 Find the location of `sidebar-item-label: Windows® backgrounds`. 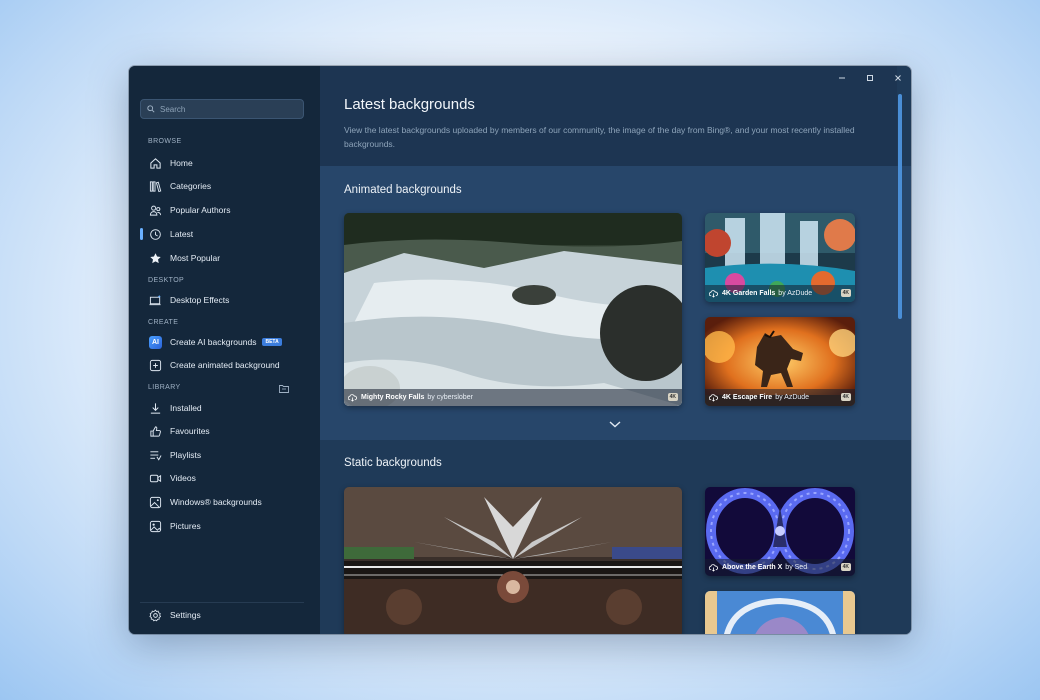

sidebar-item-label: Windows® backgrounds is located at coordinates (216, 502).